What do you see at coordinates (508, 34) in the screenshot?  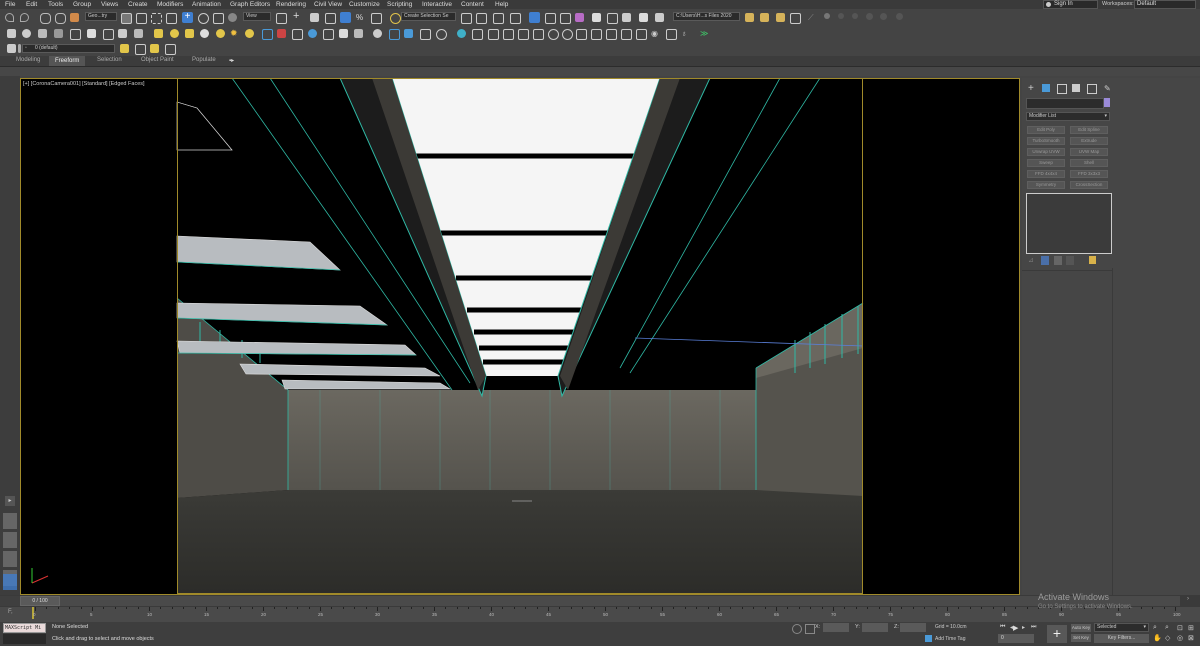 I see `layer-c-icon` at bounding box center [508, 34].